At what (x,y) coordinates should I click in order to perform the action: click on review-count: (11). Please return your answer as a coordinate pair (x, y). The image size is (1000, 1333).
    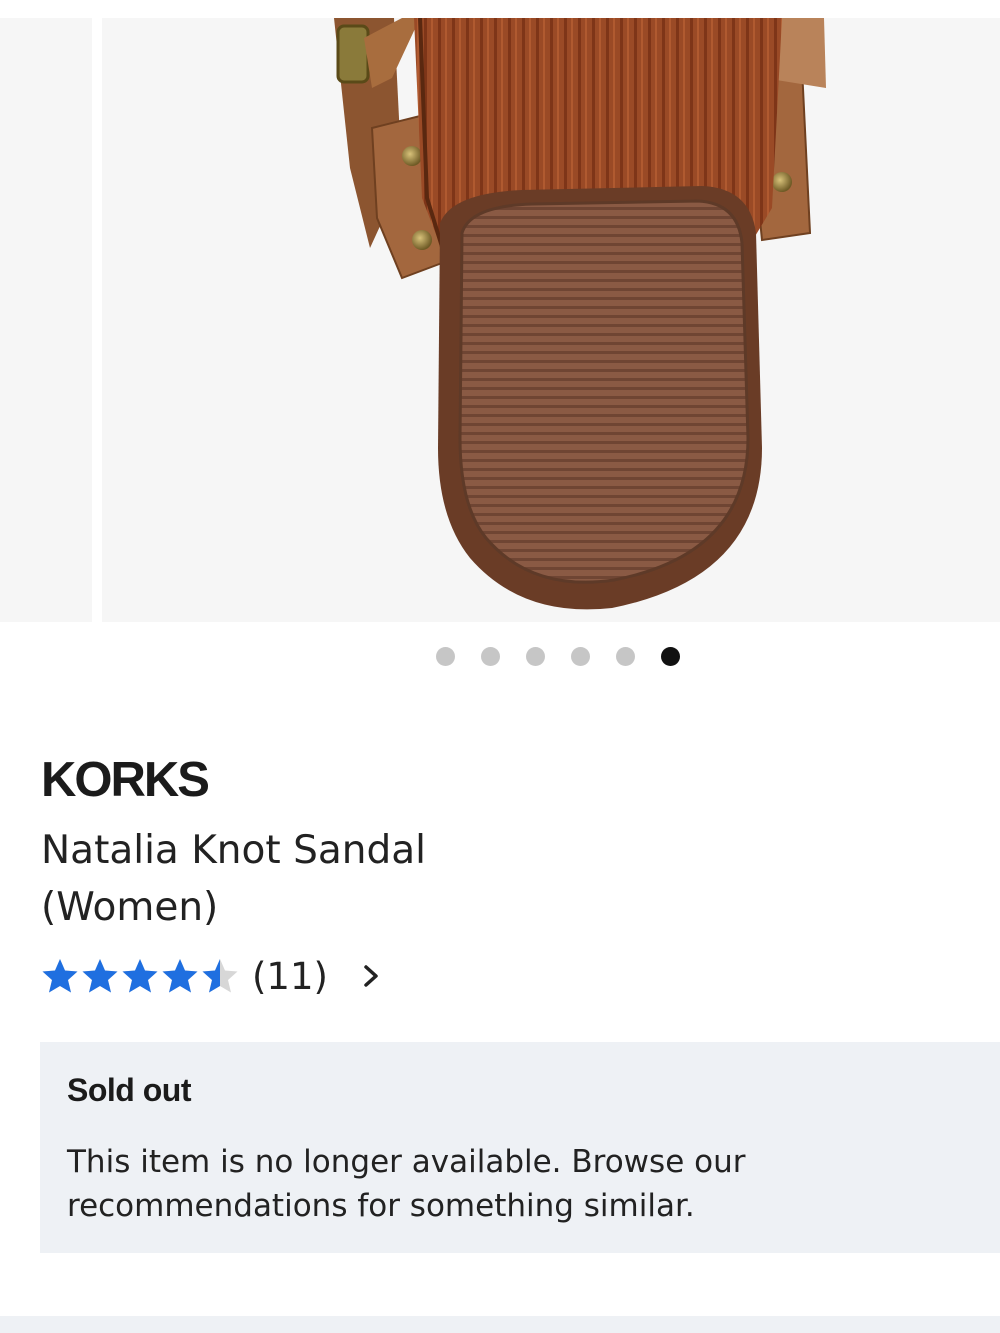
    Looking at the image, I should click on (290, 976).